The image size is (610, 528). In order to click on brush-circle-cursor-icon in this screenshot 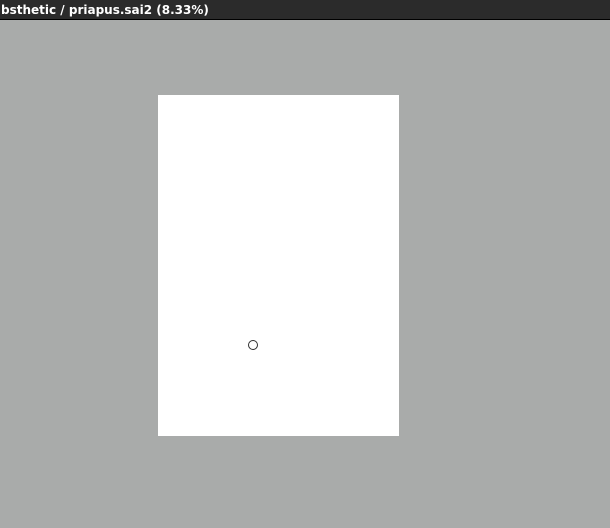, I will do `click(253, 345)`.